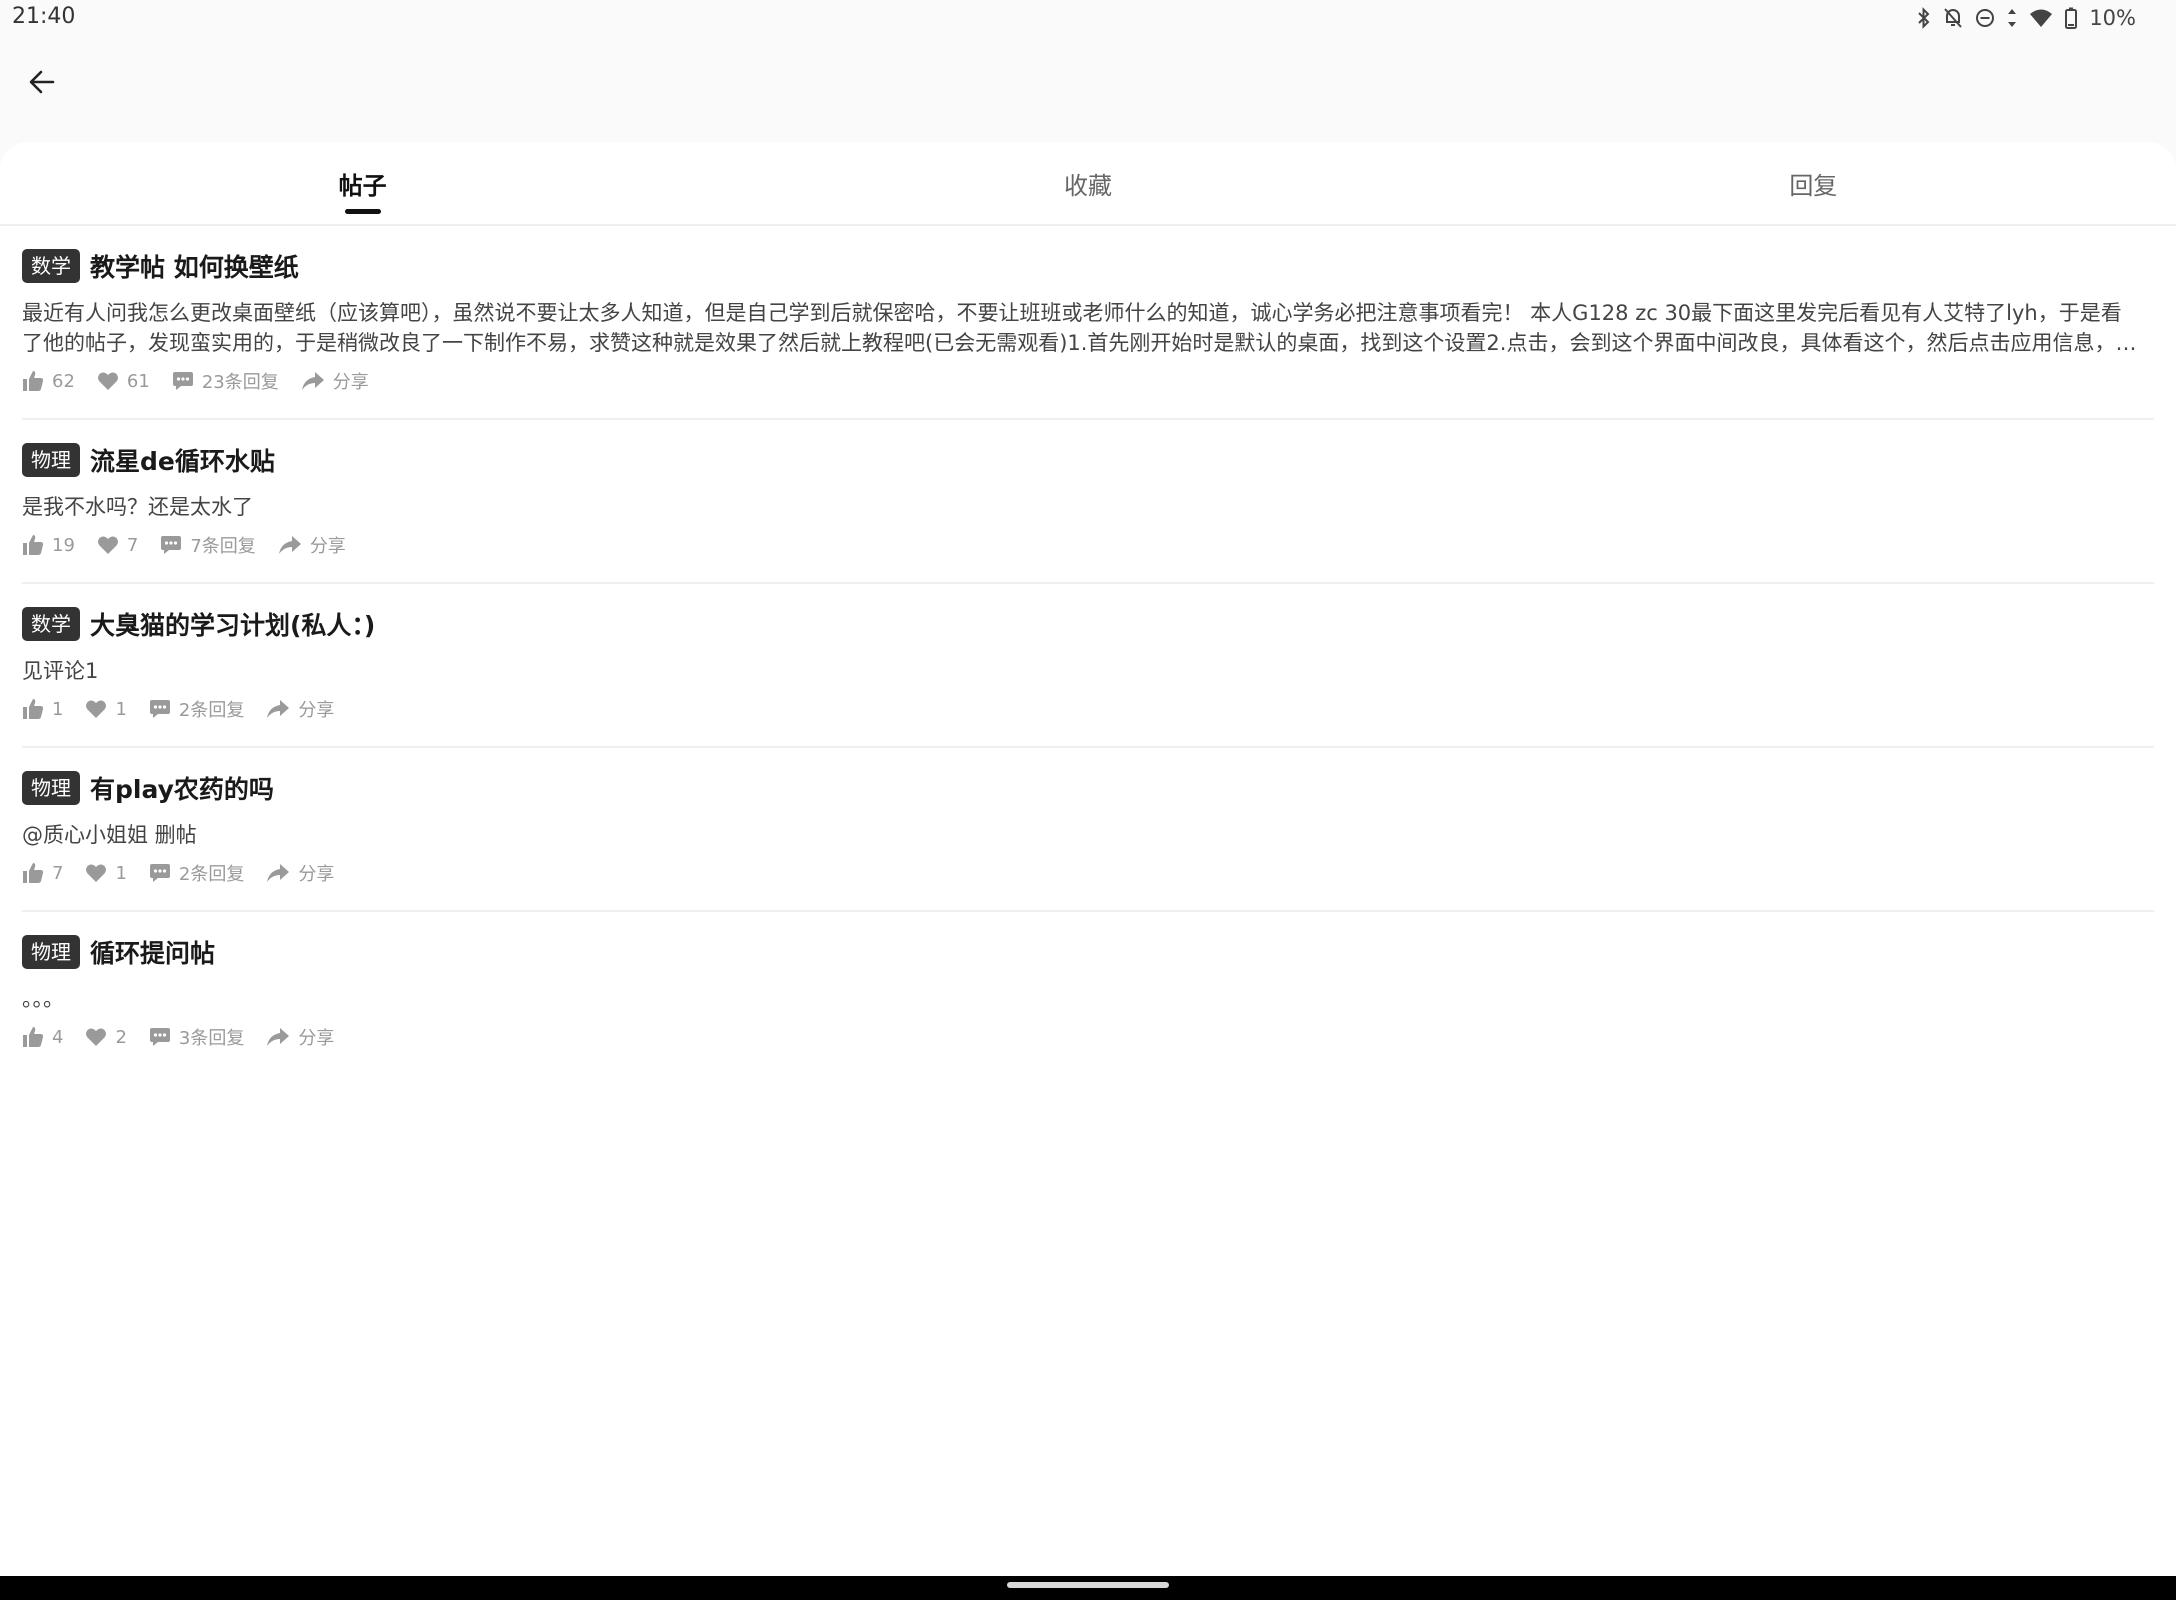 The height and width of the screenshot is (1600, 2176). I want to click on reply-button: 3条回复, so click(196, 1037).